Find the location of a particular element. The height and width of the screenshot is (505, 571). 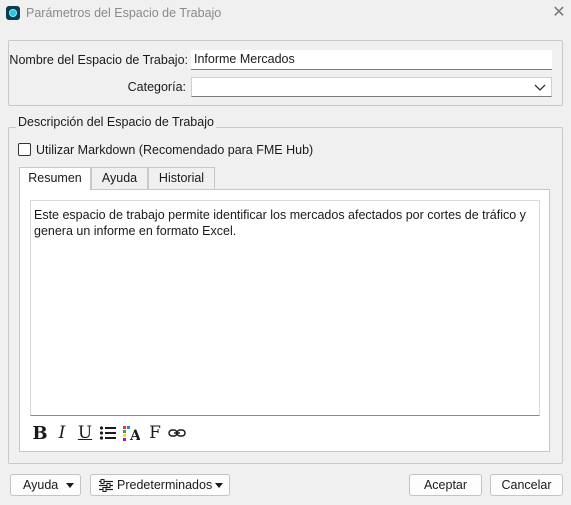

window-title: Parámetros del Espacio de Trabajo is located at coordinates (124, 13).